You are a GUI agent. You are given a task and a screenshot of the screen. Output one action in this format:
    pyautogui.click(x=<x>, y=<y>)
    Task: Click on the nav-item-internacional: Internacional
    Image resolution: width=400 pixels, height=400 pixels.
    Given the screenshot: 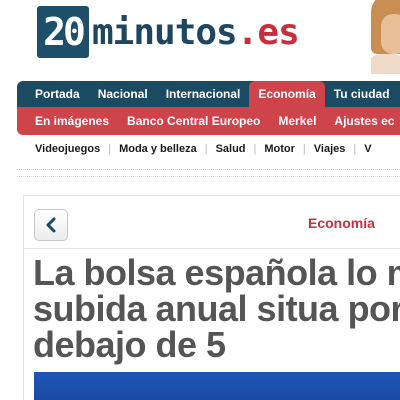 What is the action you would take?
    pyautogui.click(x=203, y=94)
    